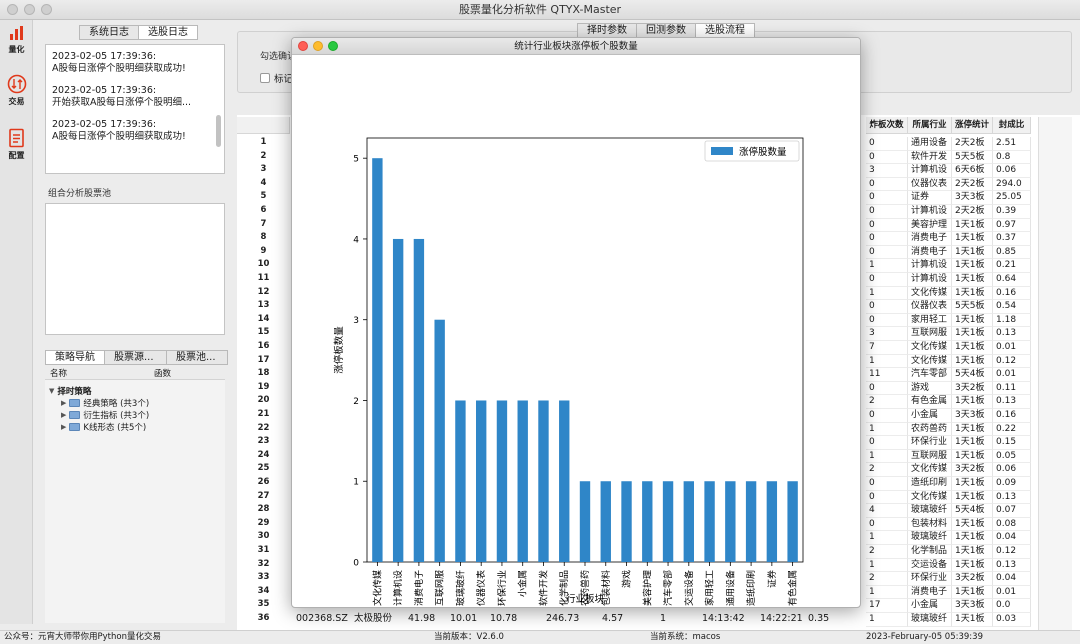 Image resolution: width=1080 pixels, height=644 pixels. I want to click on table-cell: 0.8, so click(1012, 157).